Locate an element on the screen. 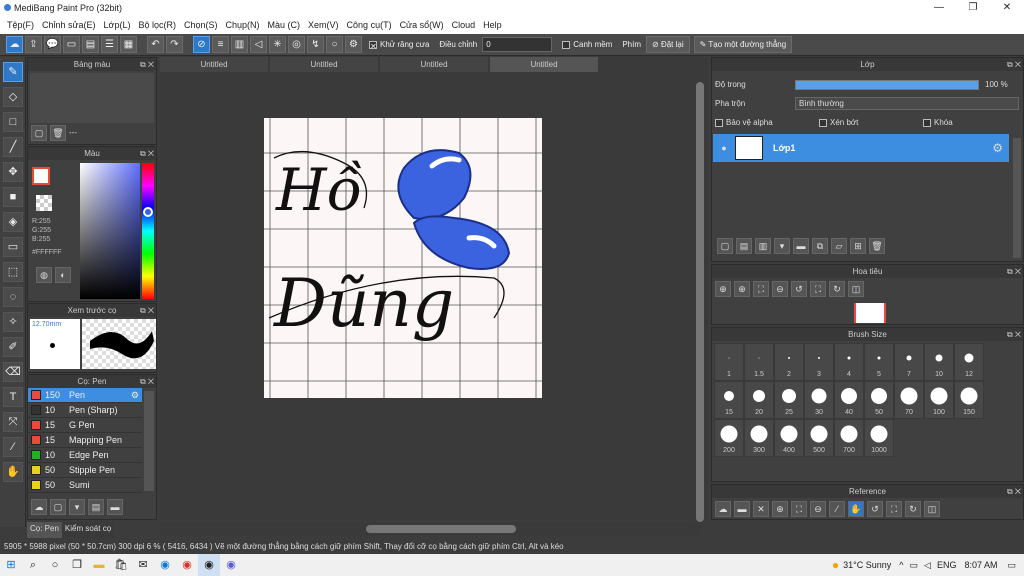  opacity-slider is located at coordinates (887, 84).